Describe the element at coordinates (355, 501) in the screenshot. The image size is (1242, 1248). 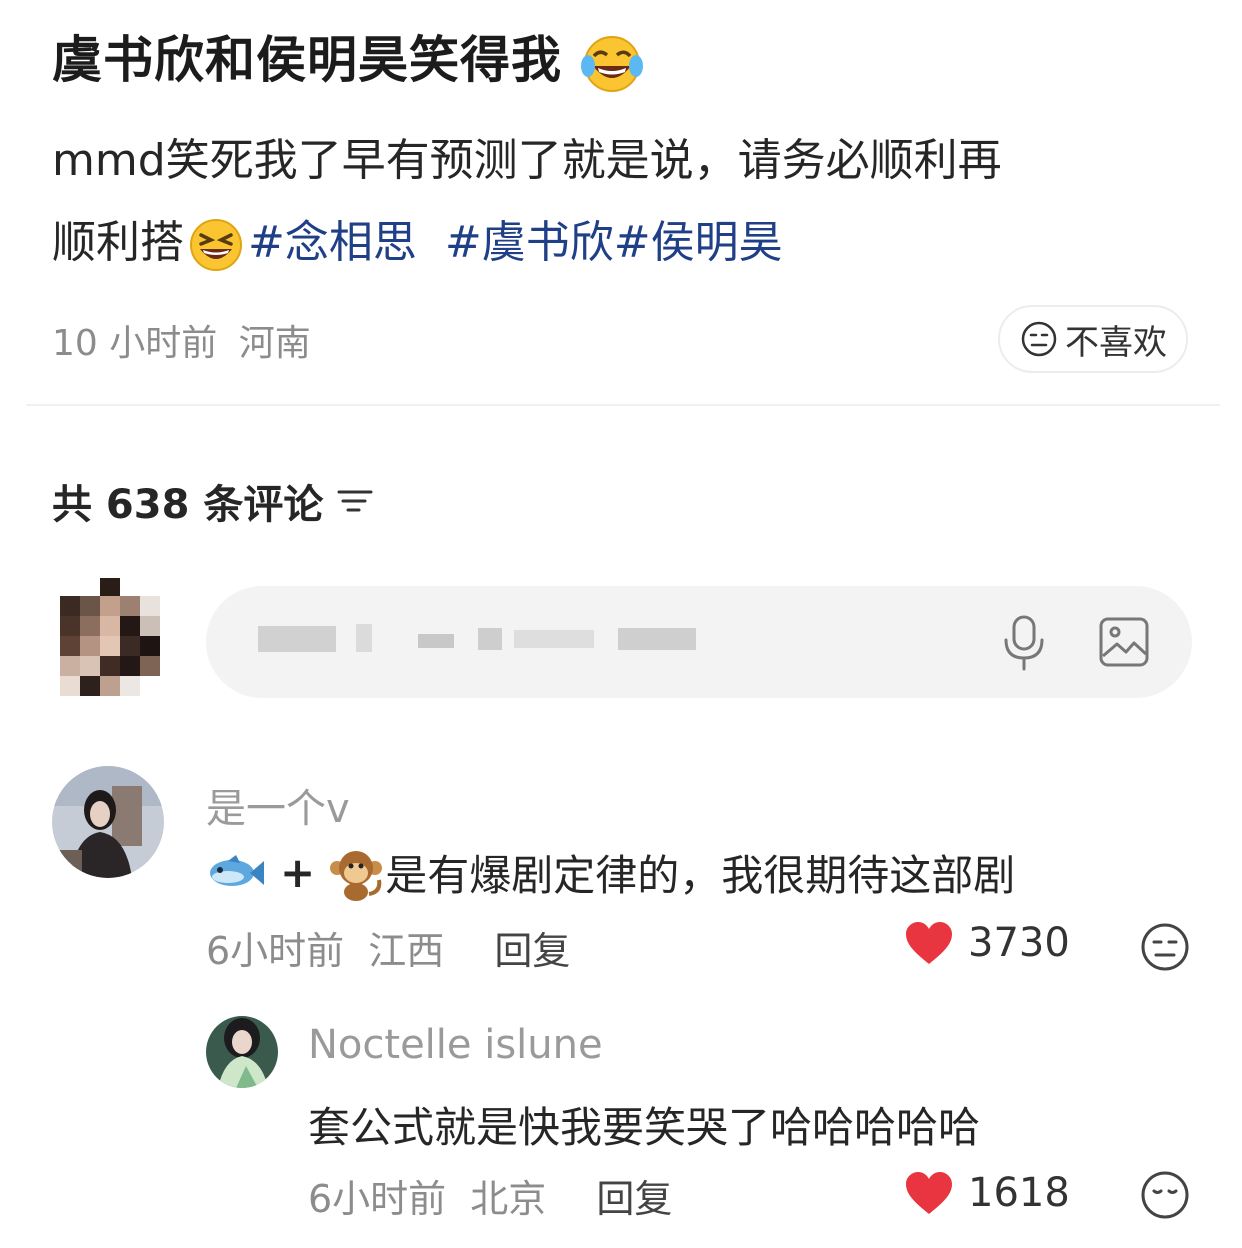
I see `sort-filter-icon` at that location.